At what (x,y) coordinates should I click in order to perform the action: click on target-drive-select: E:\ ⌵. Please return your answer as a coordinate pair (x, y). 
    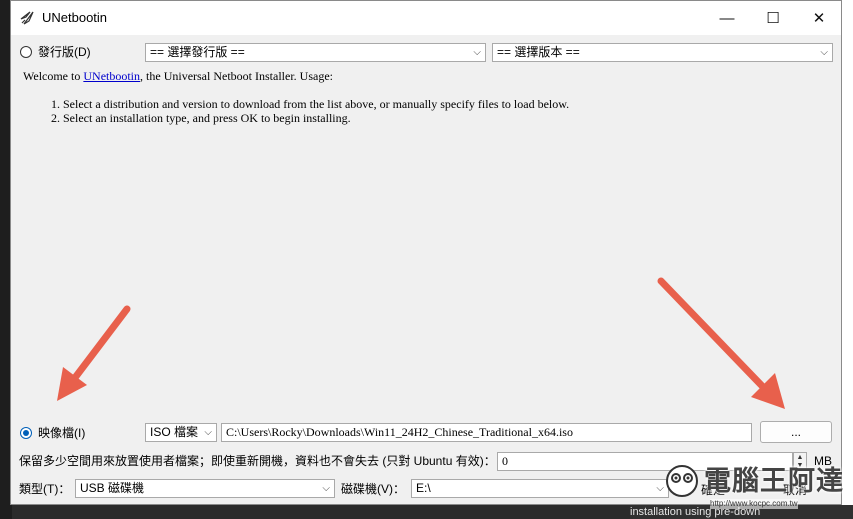
    Looking at the image, I should click on (540, 488).